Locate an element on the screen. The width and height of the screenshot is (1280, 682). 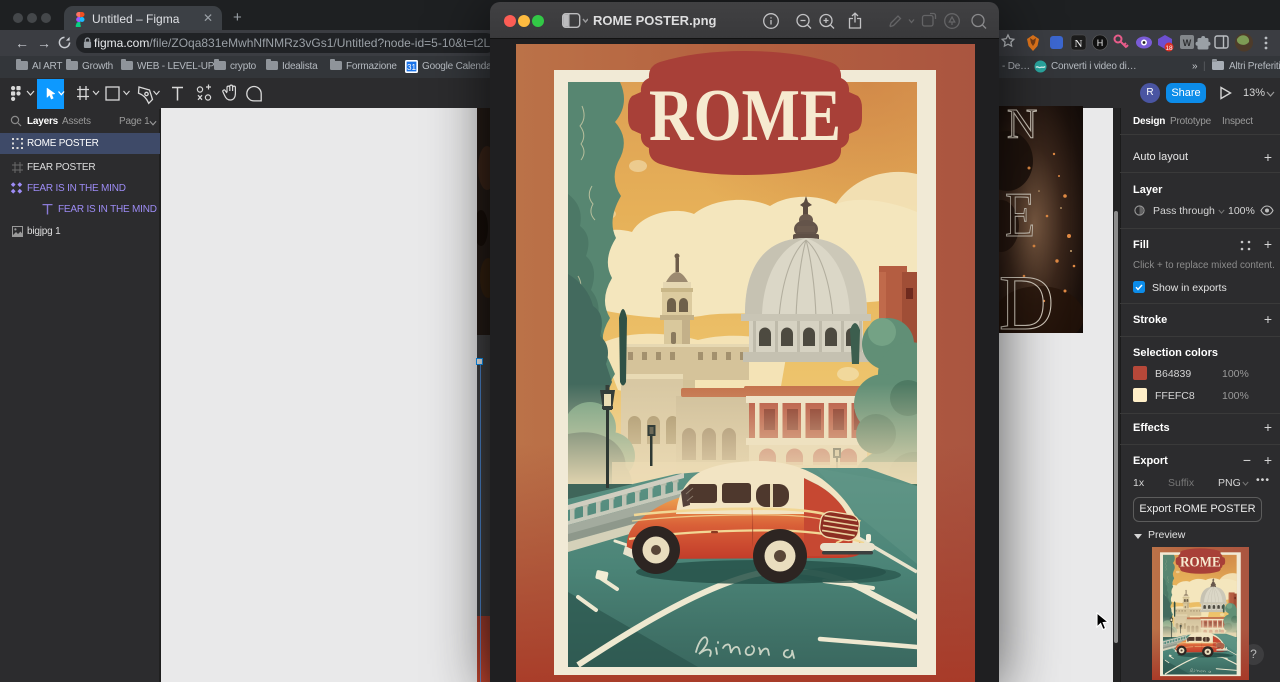
svg-text: 18 is located at coordinates (1169, 48).